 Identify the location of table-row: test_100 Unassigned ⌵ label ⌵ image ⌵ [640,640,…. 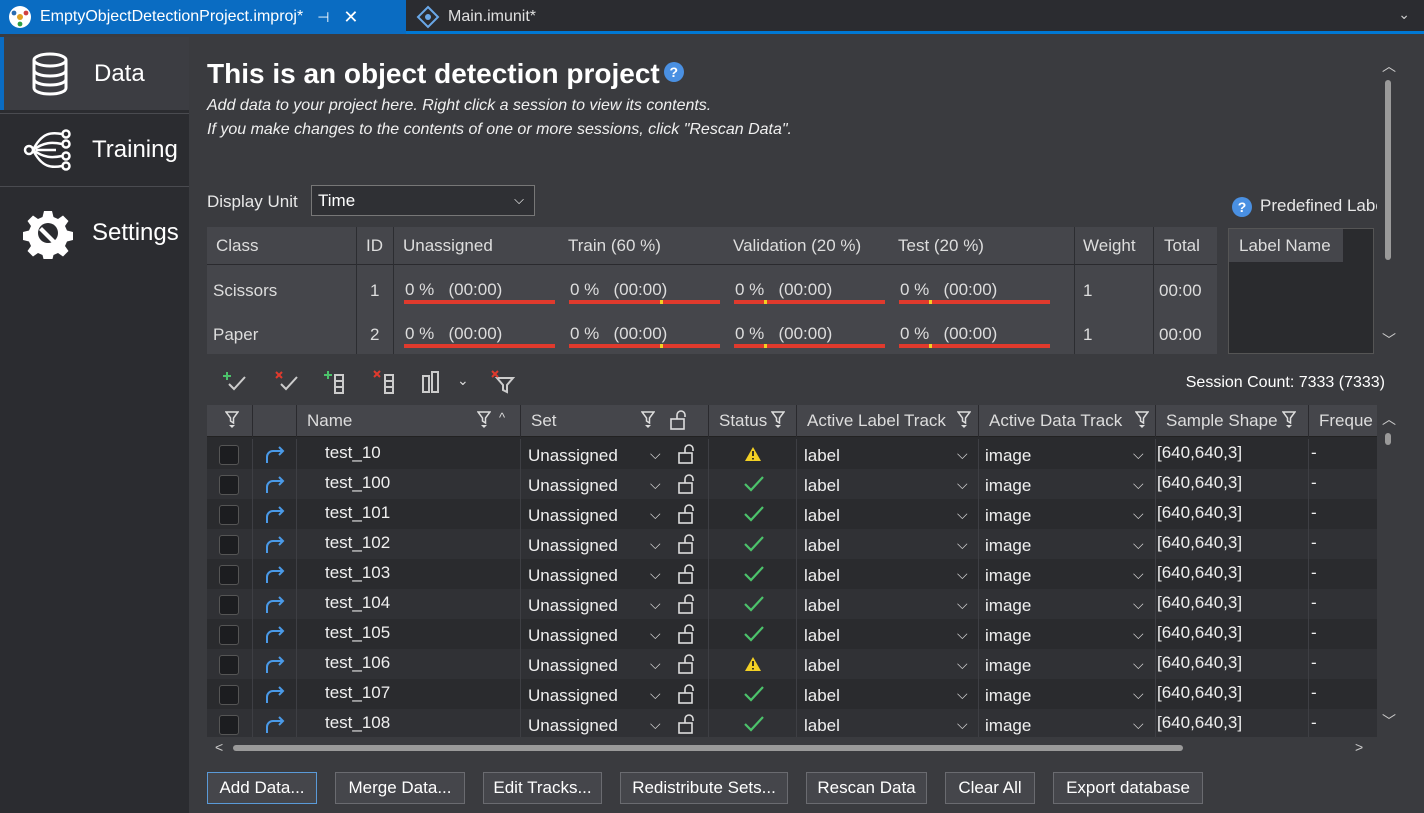
(792, 484).